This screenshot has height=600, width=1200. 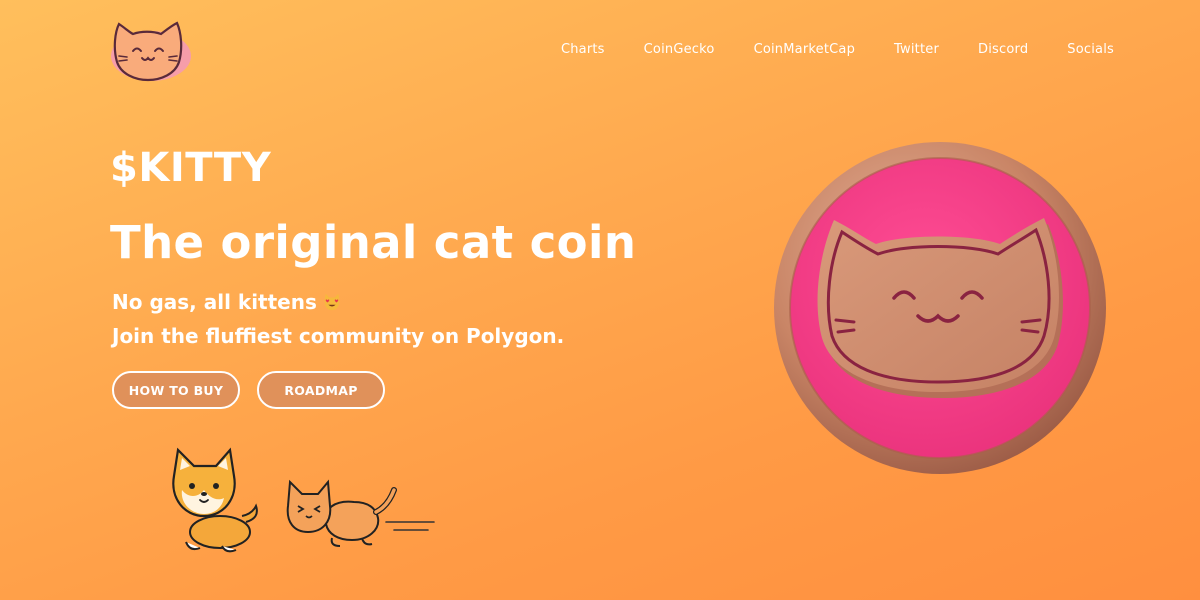 I want to click on running-kitten-illustration, so click(x=360, y=513).